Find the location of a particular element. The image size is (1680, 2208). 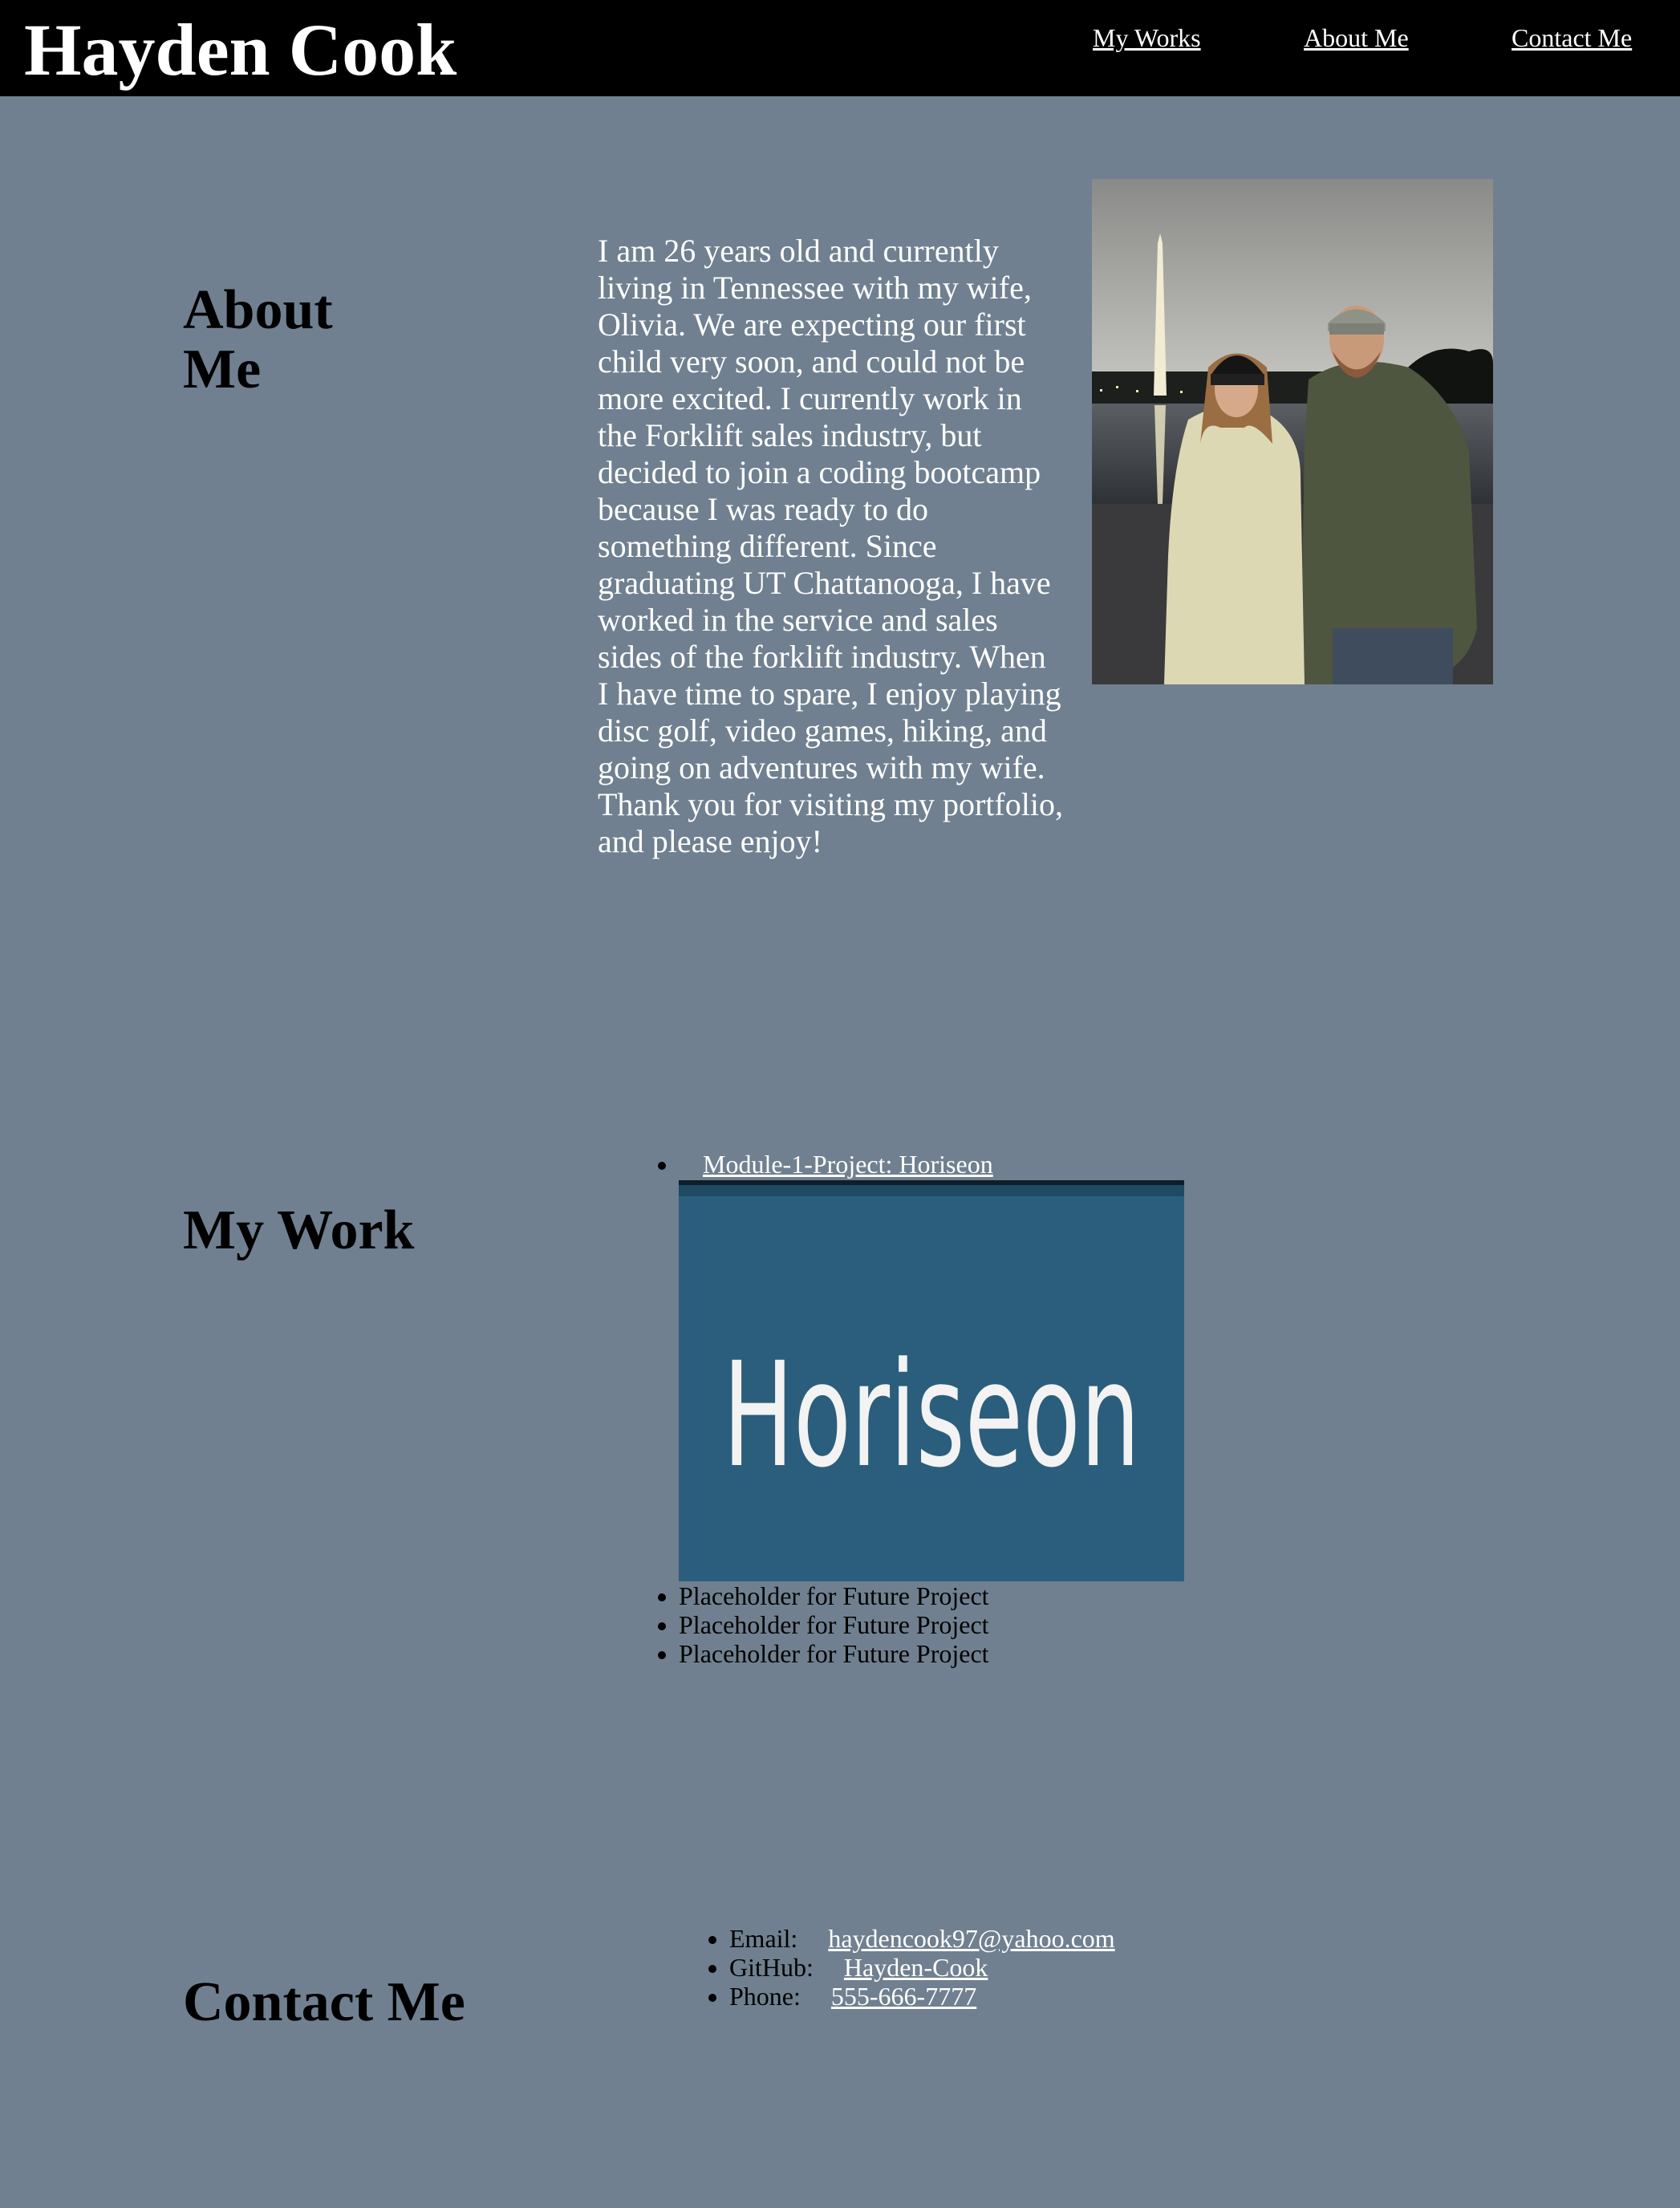

my-work-heading: My Work is located at coordinates (299, 1230).